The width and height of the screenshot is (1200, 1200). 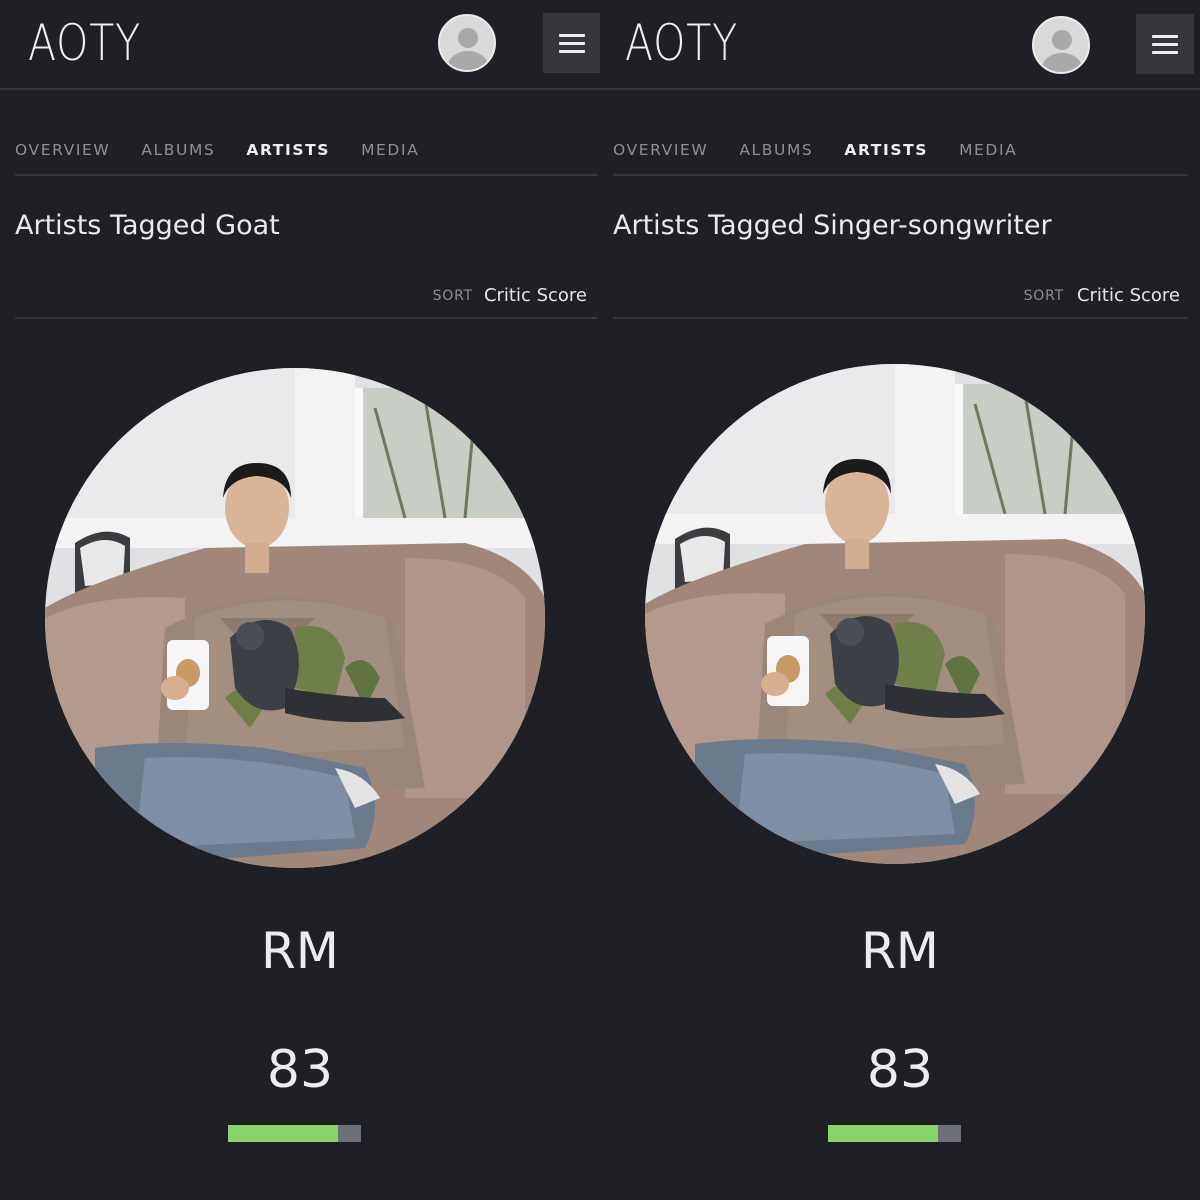 I want to click on page-title: Artists Tagged Singer-songwriter, so click(x=832, y=225).